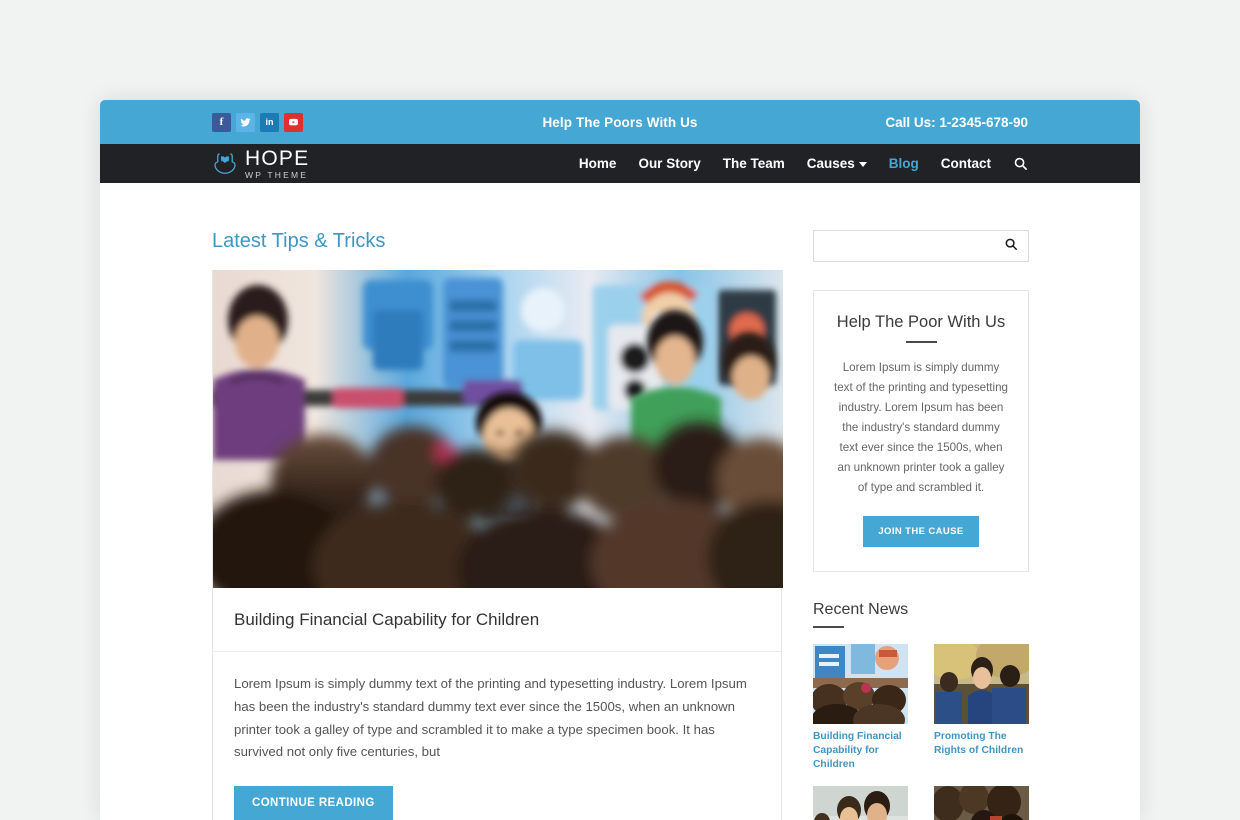  I want to click on nav-item-blog: Blog, so click(904, 163).